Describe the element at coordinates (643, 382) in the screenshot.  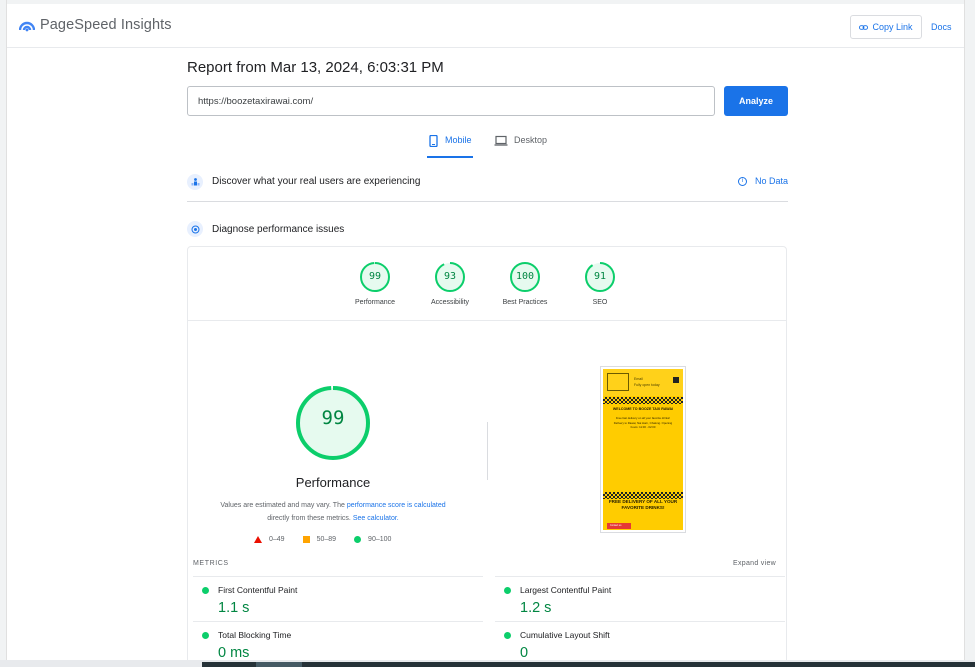
I see `screenshot-header: Email Fully open today` at that location.